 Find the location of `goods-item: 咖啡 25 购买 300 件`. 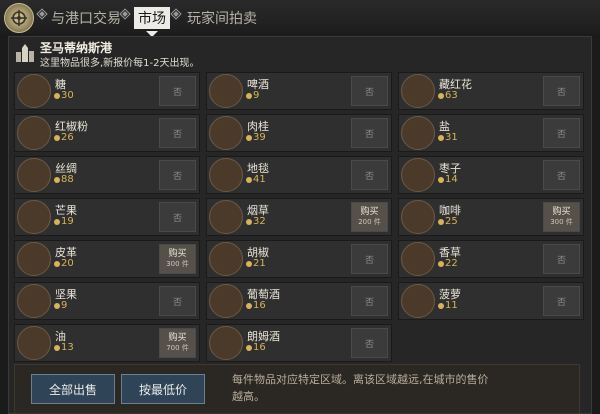

goods-item: 咖啡 25 购买 300 件 is located at coordinates (491, 217).